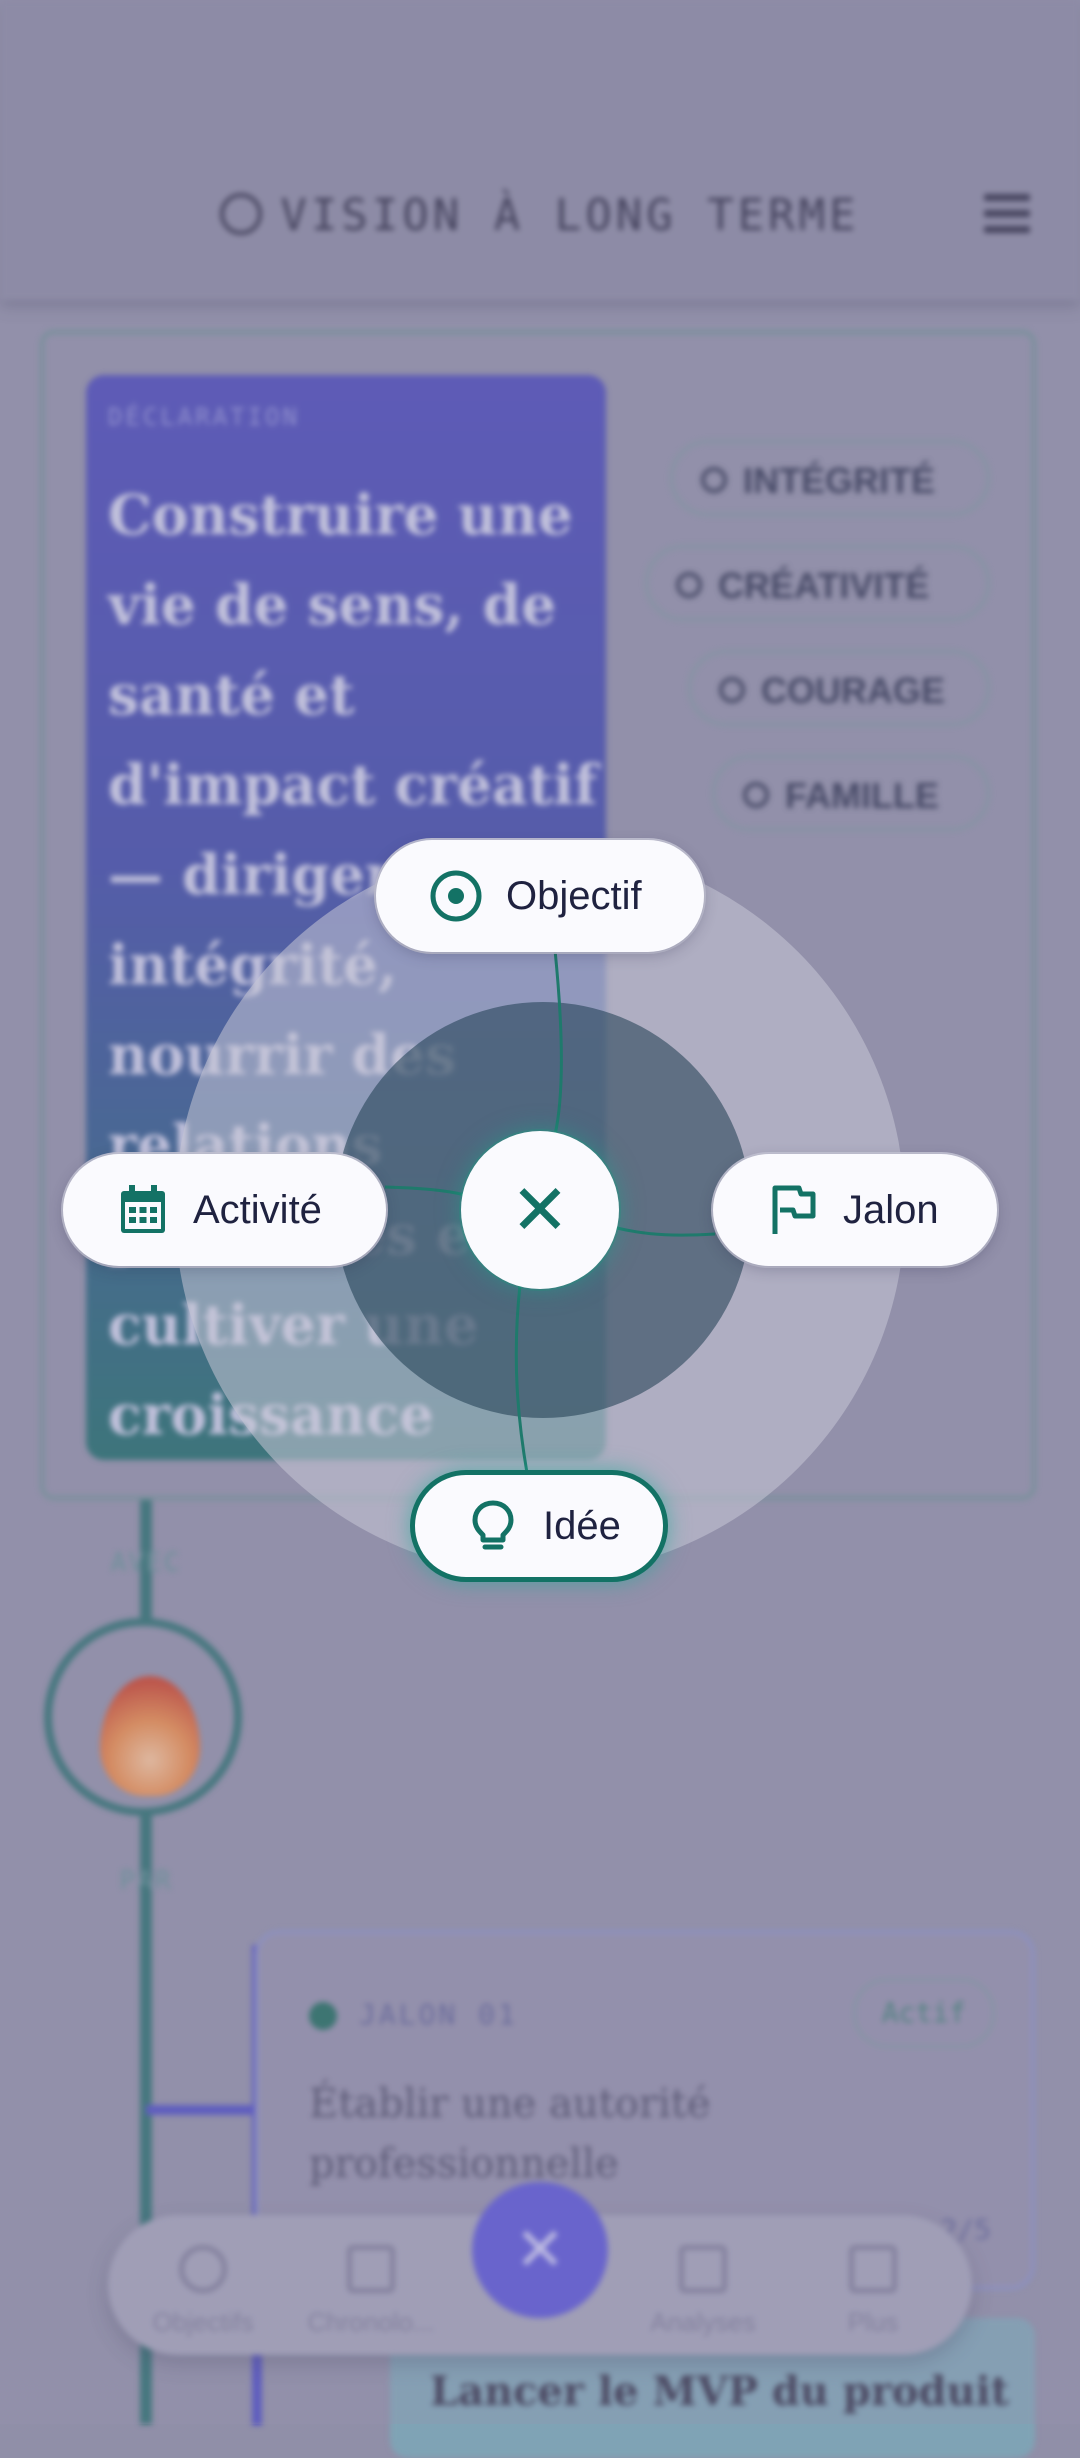  What do you see at coordinates (456, 896) in the screenshot?
I see `target-icon` at bounding box center [456, 896].